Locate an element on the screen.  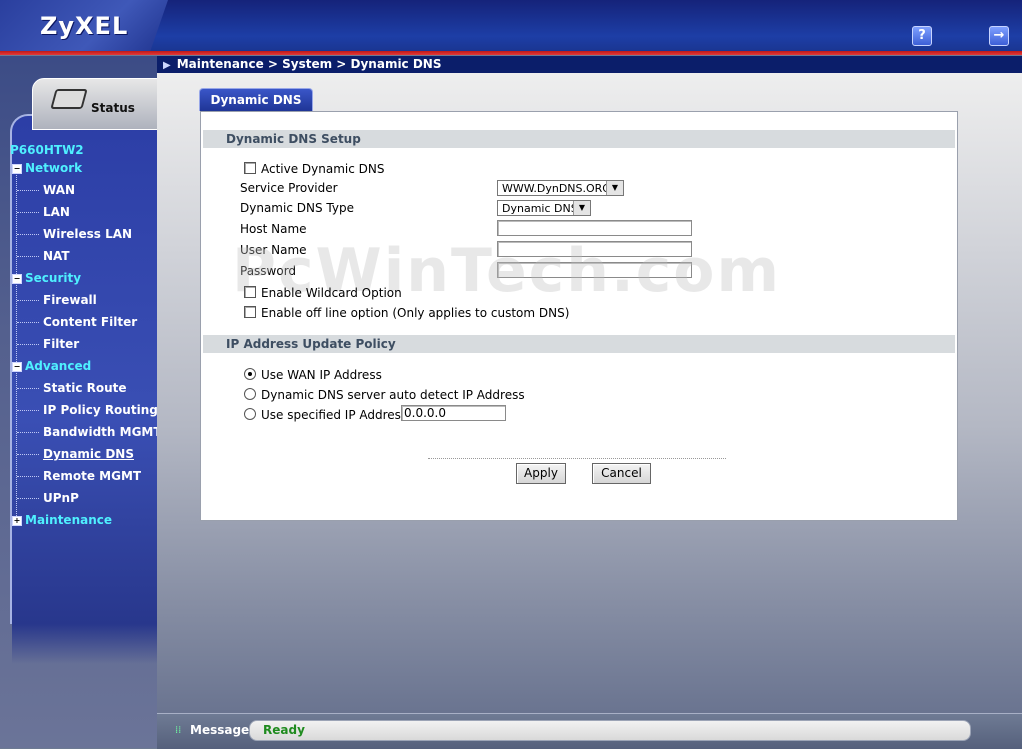
wildcard-row: Enable Wildcard Option is located at coordinates (323, 293).